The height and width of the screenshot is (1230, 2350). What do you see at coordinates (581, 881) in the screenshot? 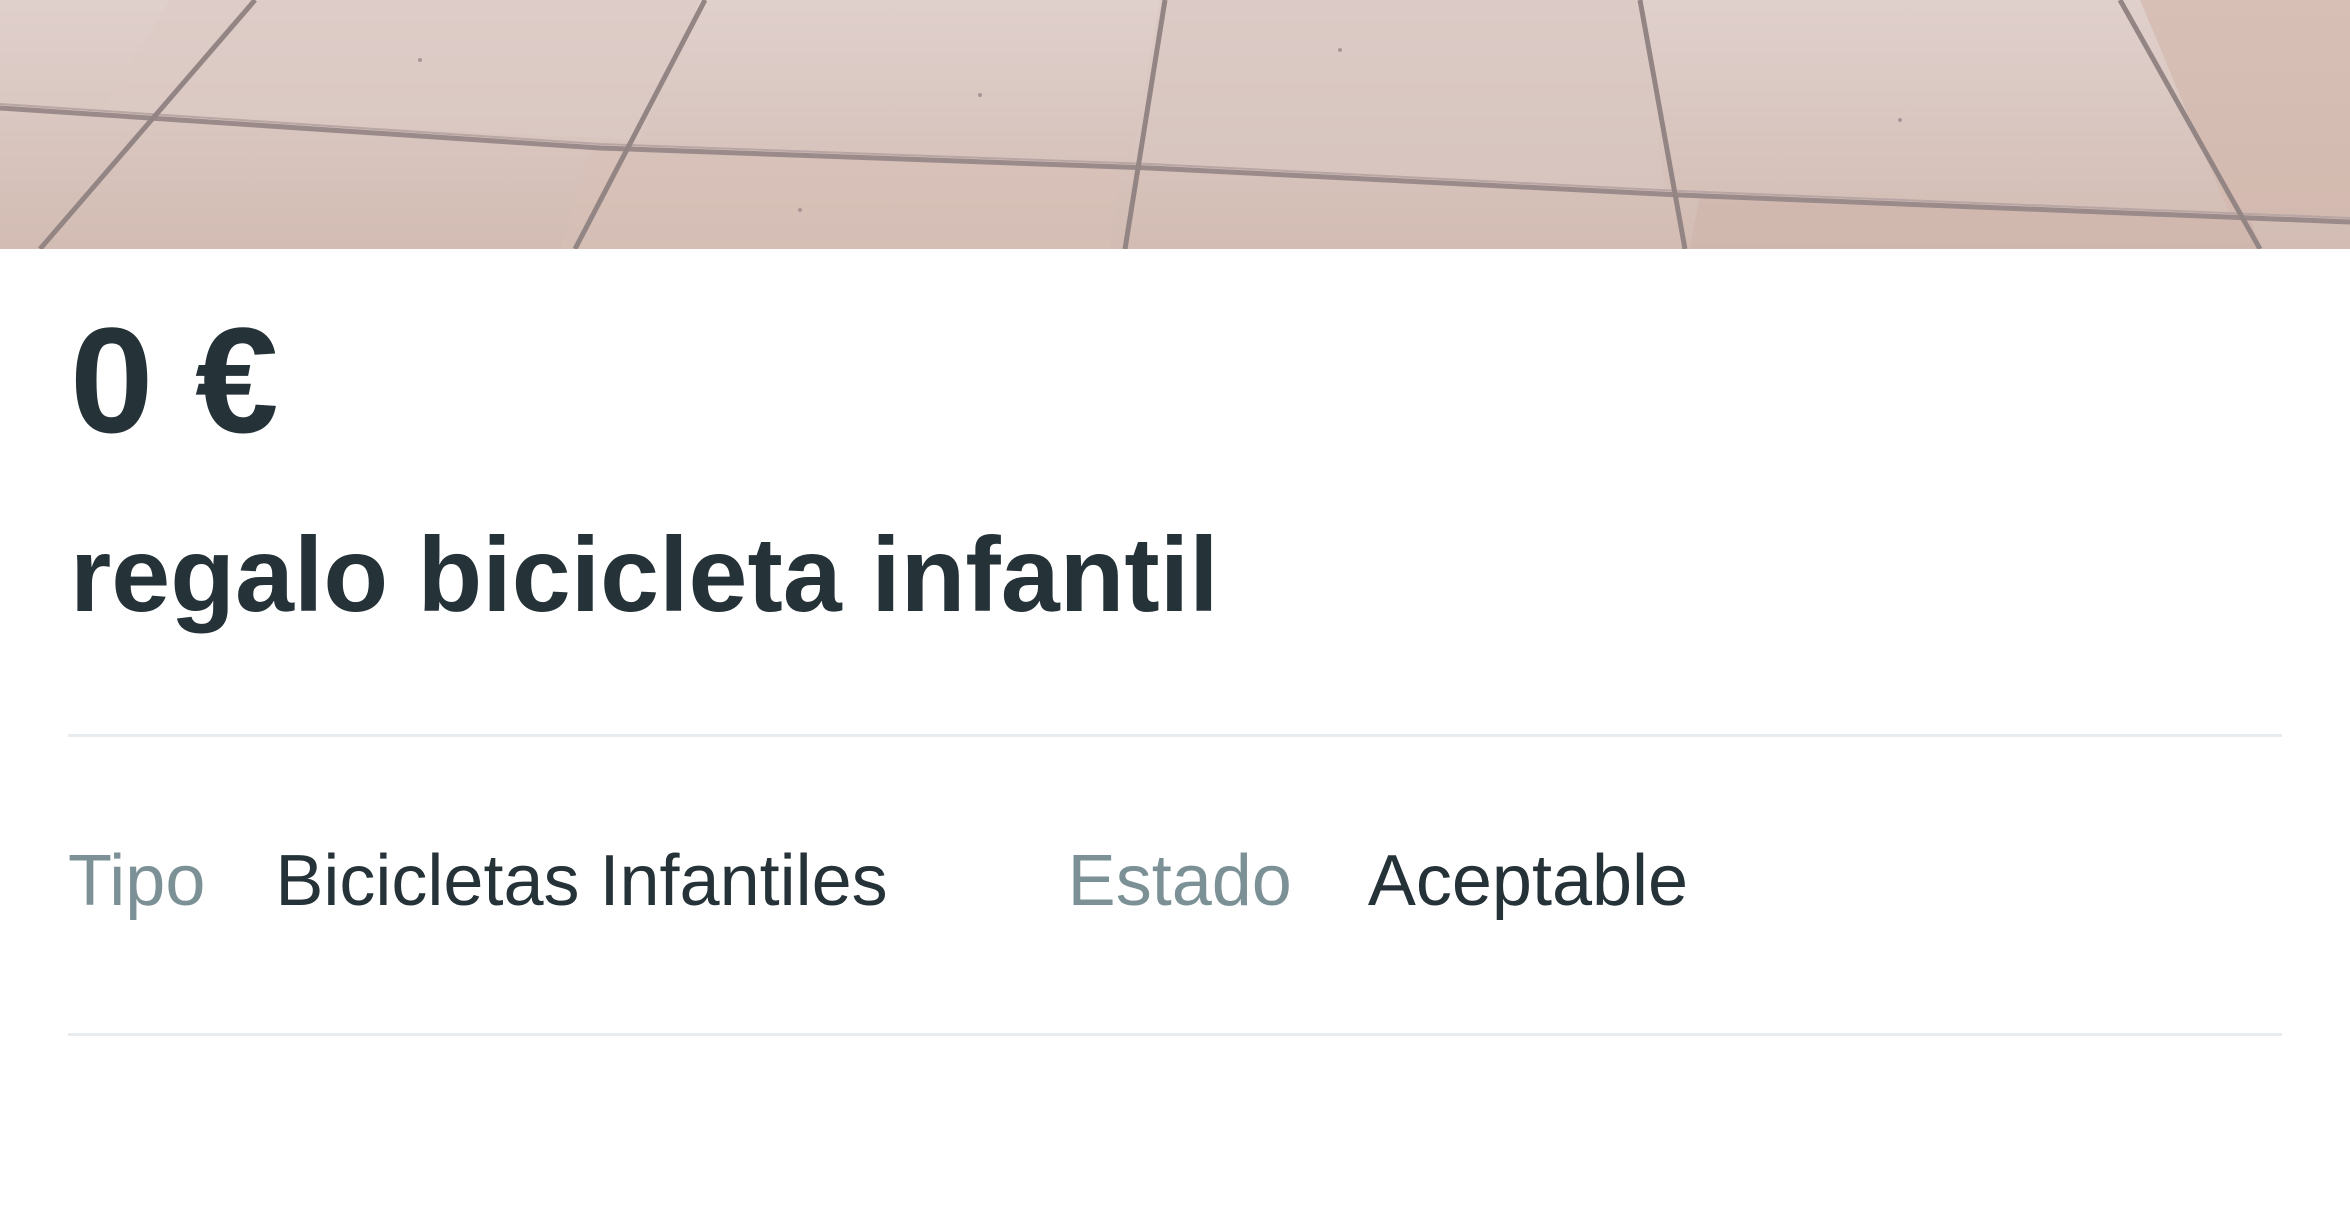
I see `type-value: Bicicletas Infantiles` at bounding box center [581, 881].